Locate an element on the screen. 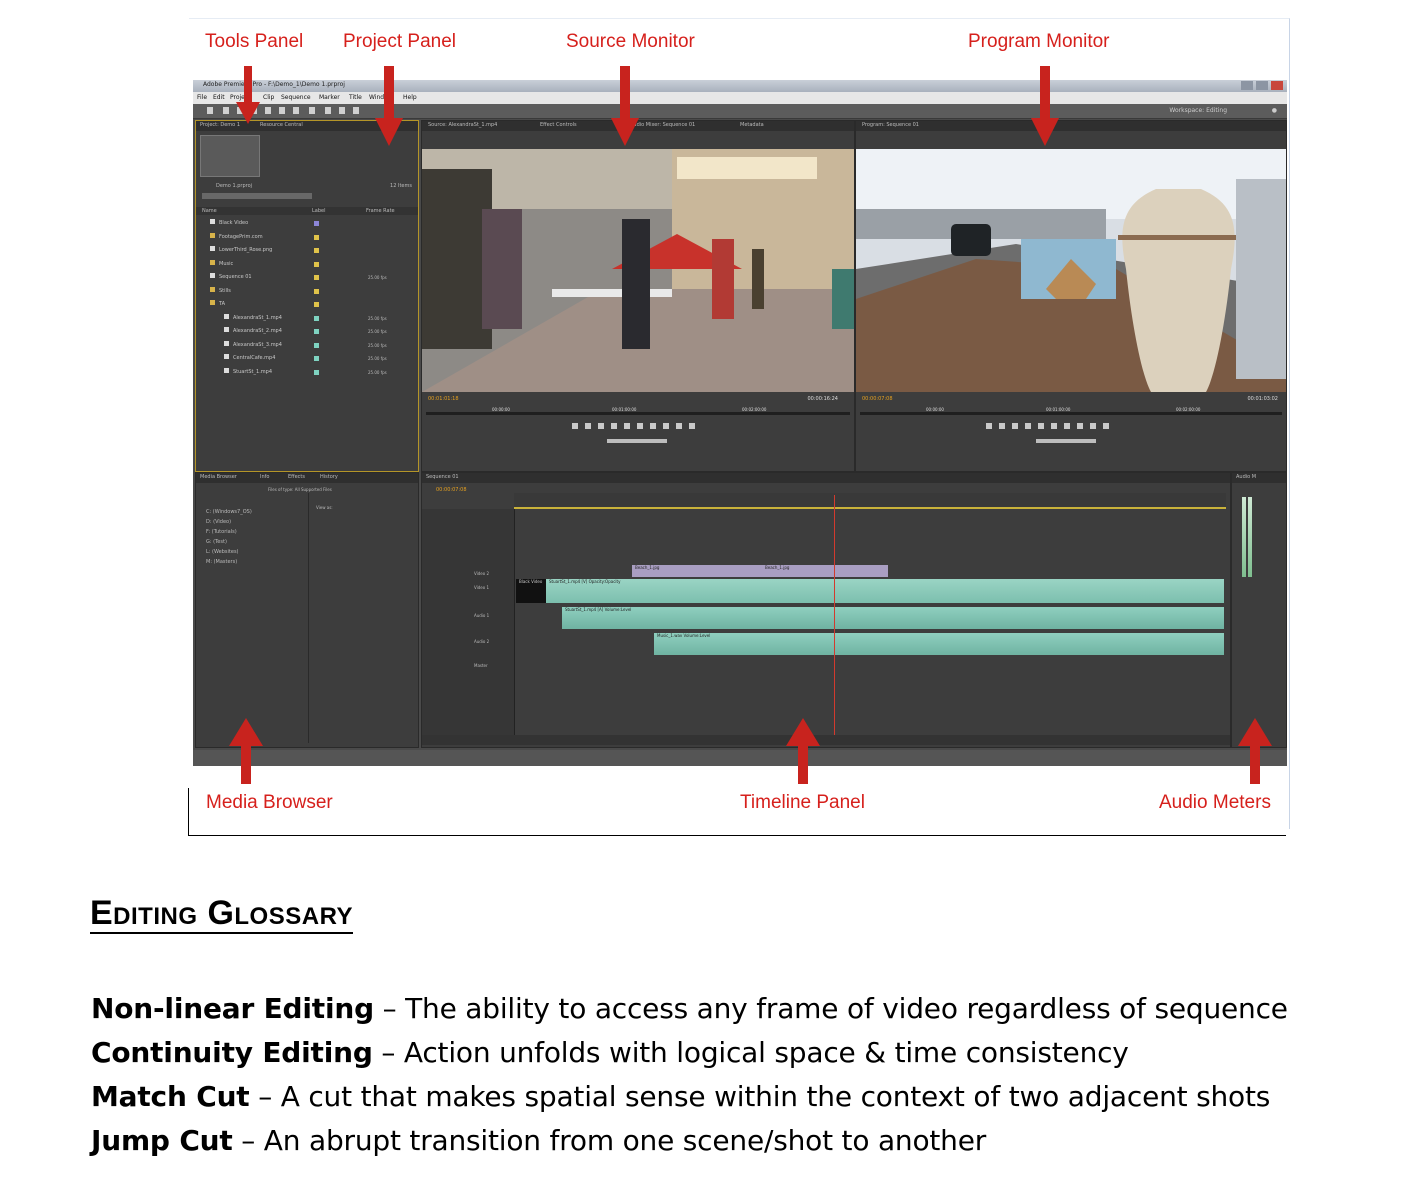  razor-tool-icon is located at coordinates (282, 110).